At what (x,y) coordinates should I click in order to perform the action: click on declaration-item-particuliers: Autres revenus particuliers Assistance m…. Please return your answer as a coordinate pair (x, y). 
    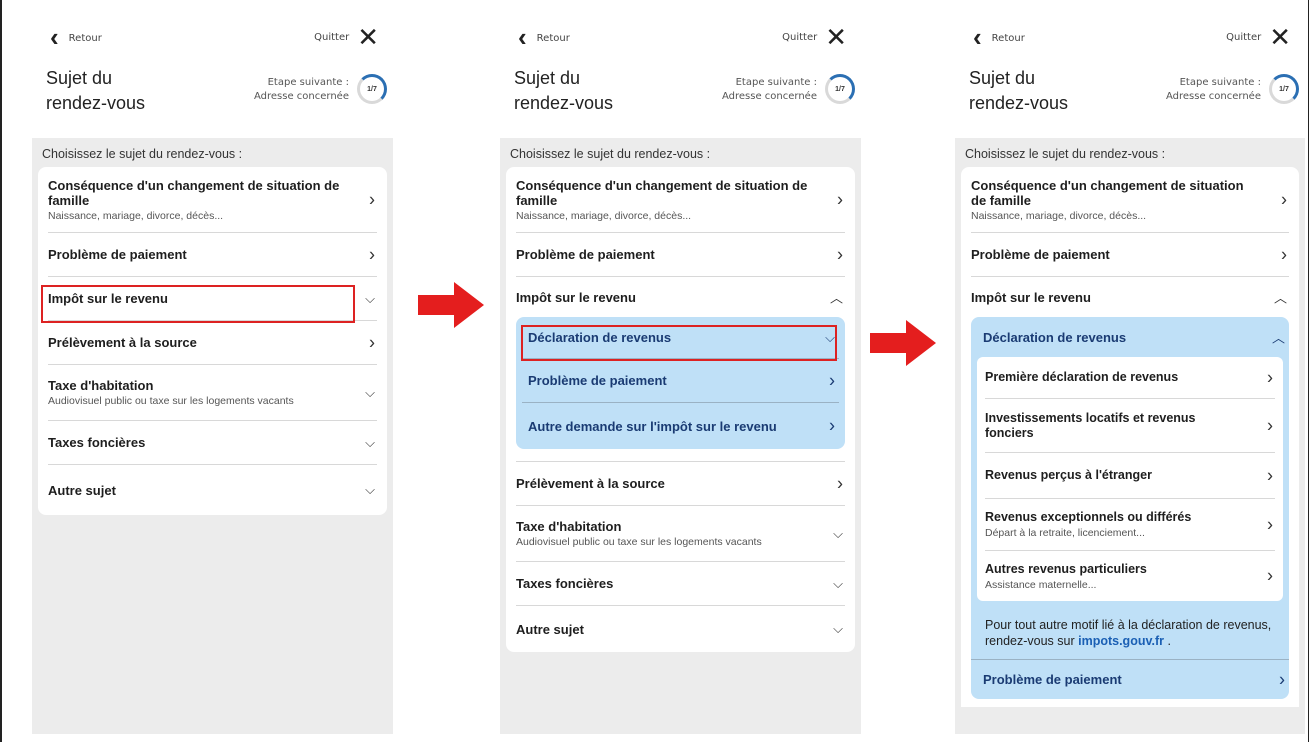
    Looking at the image, I should click on (1130, 576).